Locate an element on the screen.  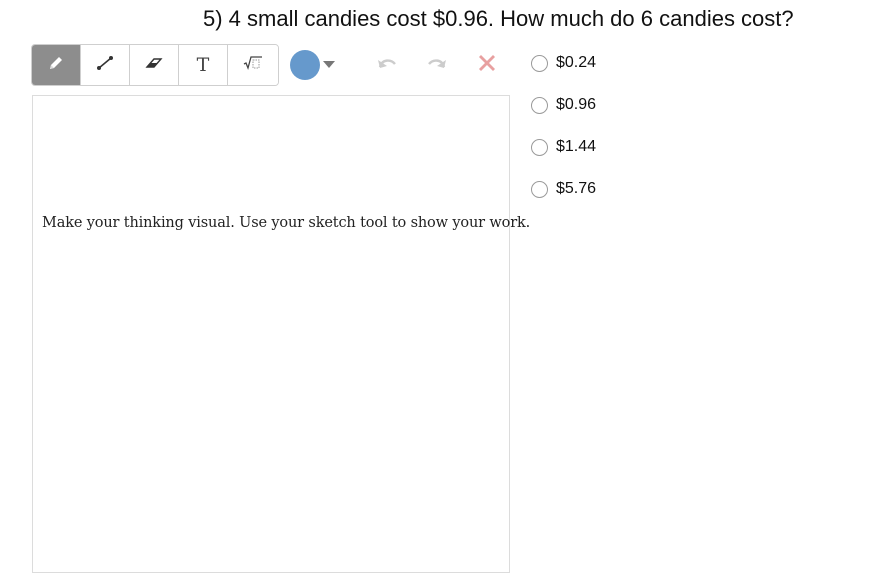
color-picker-swatch is located at coordinates (305, 65).